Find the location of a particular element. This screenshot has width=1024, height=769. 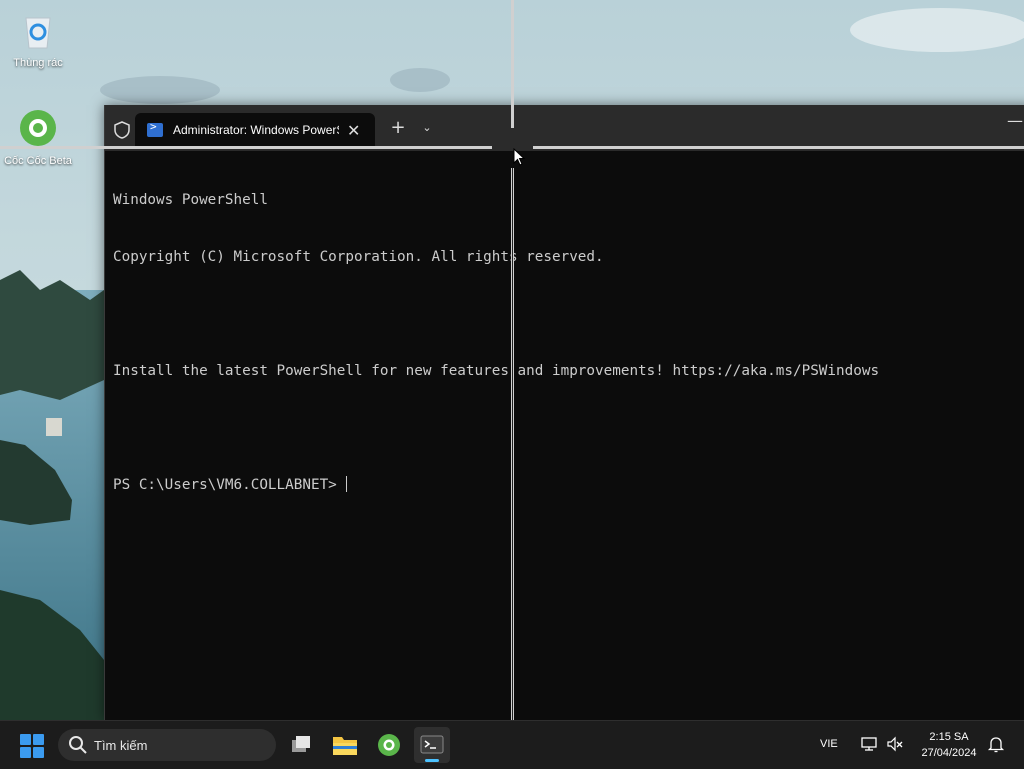

snap-guide-horizontal-right is located at coordinates (778, 147).